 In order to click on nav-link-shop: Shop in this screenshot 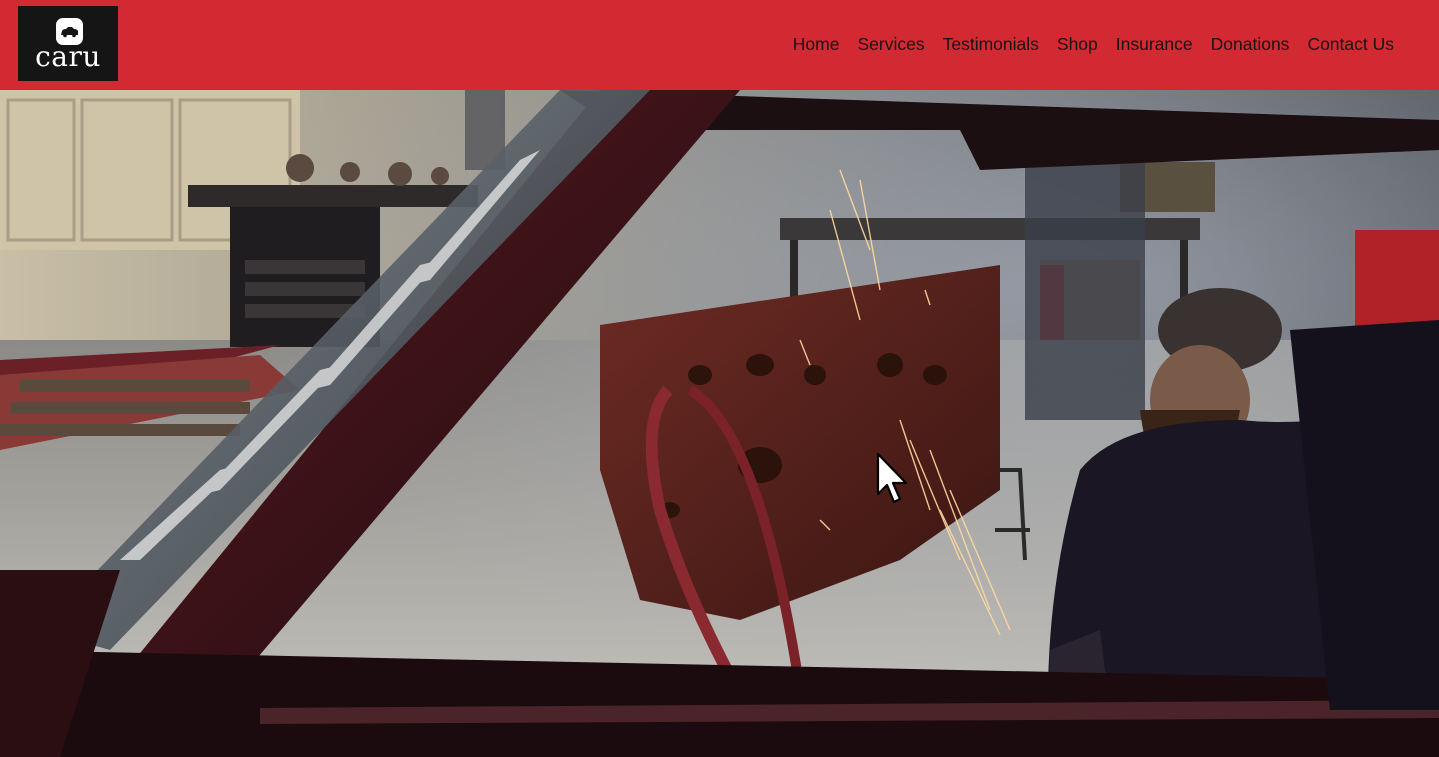, I will do `click(1077, 44)`.